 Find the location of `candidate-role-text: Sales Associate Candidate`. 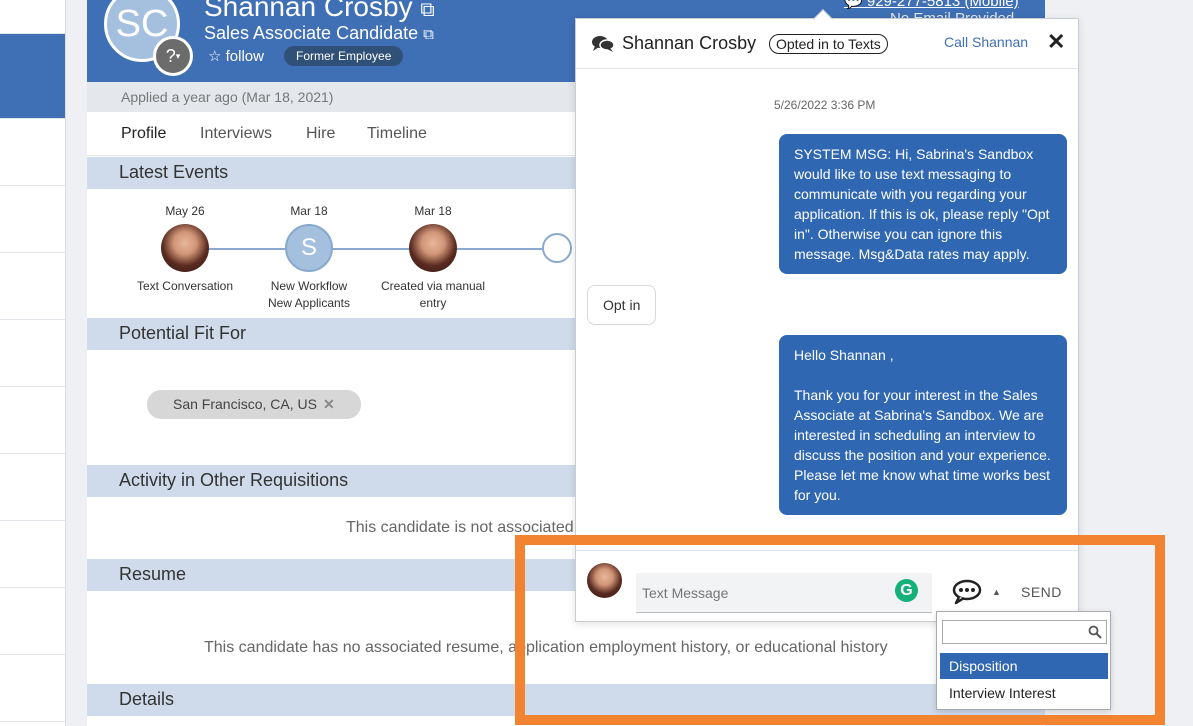

candidate-role-text: Sales Associate Candidate is located at coordinates (311, 33).